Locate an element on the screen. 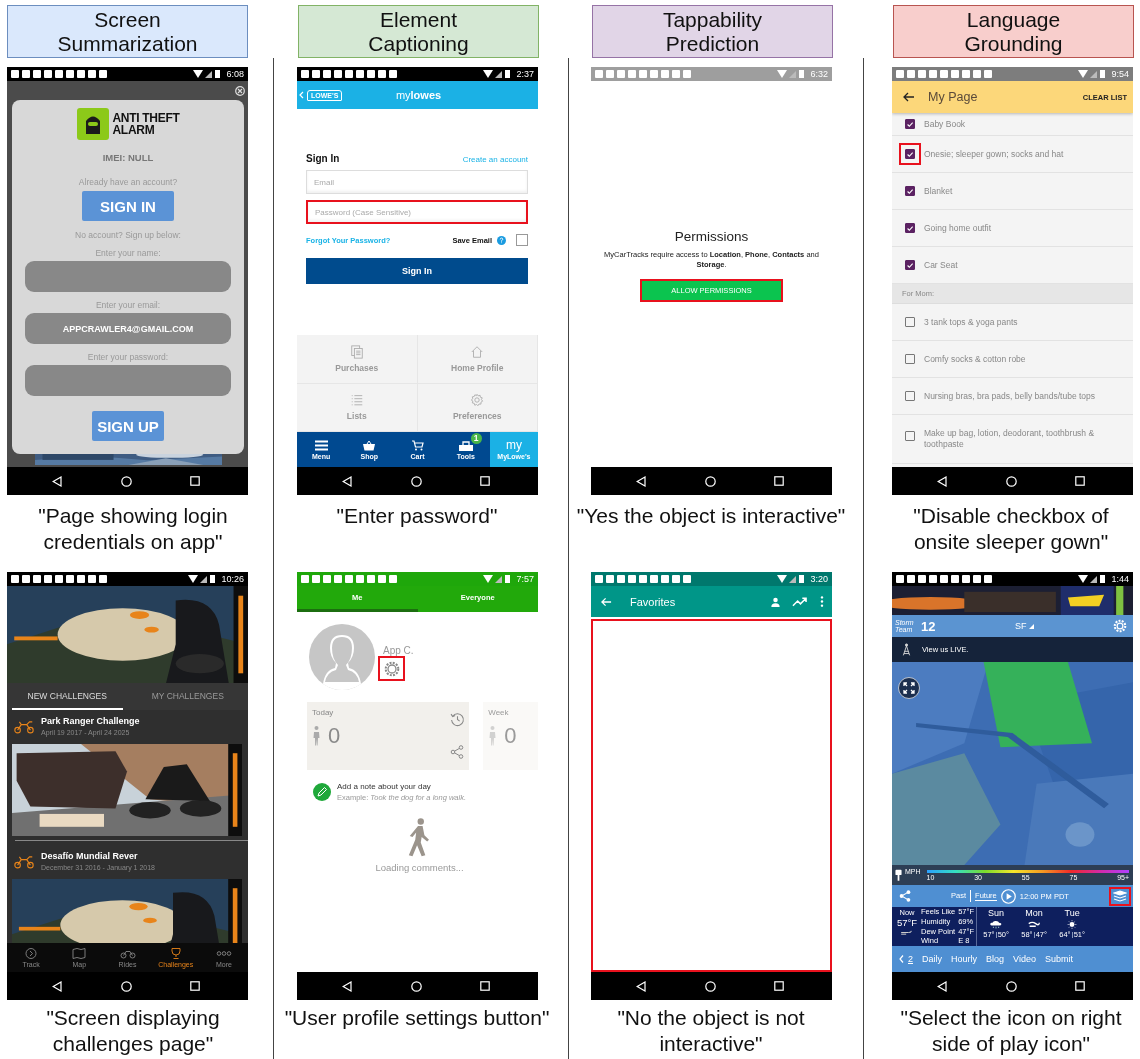 The image size is (1140, 1059). sign-in-heading: Sign In is located at coordinates (323, 158).